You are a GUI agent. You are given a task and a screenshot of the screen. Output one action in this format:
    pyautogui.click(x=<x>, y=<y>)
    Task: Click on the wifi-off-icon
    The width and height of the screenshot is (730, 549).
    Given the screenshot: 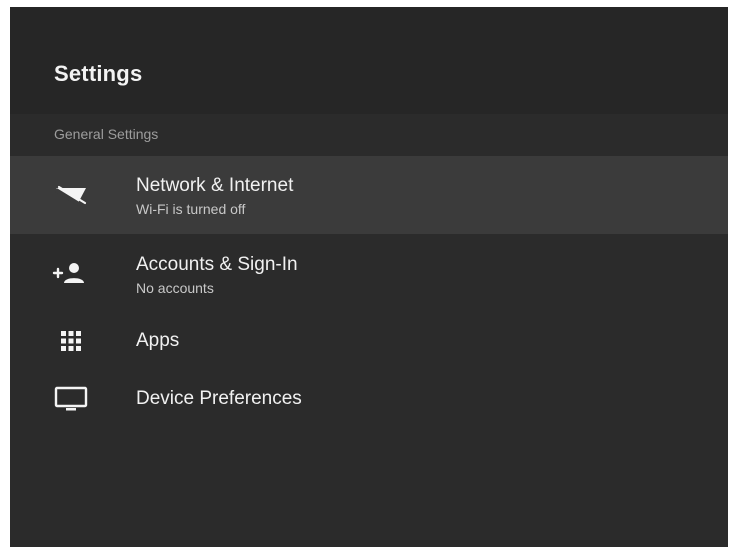 What is the action you would take?
    pyautogui.click(x=71, y=196)
    